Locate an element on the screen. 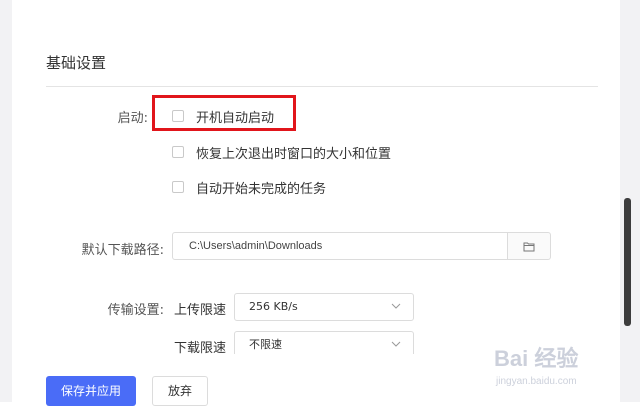 This screenshot has height=406, width=640. upload-limit-select: 256 KB/s is located at coordinates (324, 307).